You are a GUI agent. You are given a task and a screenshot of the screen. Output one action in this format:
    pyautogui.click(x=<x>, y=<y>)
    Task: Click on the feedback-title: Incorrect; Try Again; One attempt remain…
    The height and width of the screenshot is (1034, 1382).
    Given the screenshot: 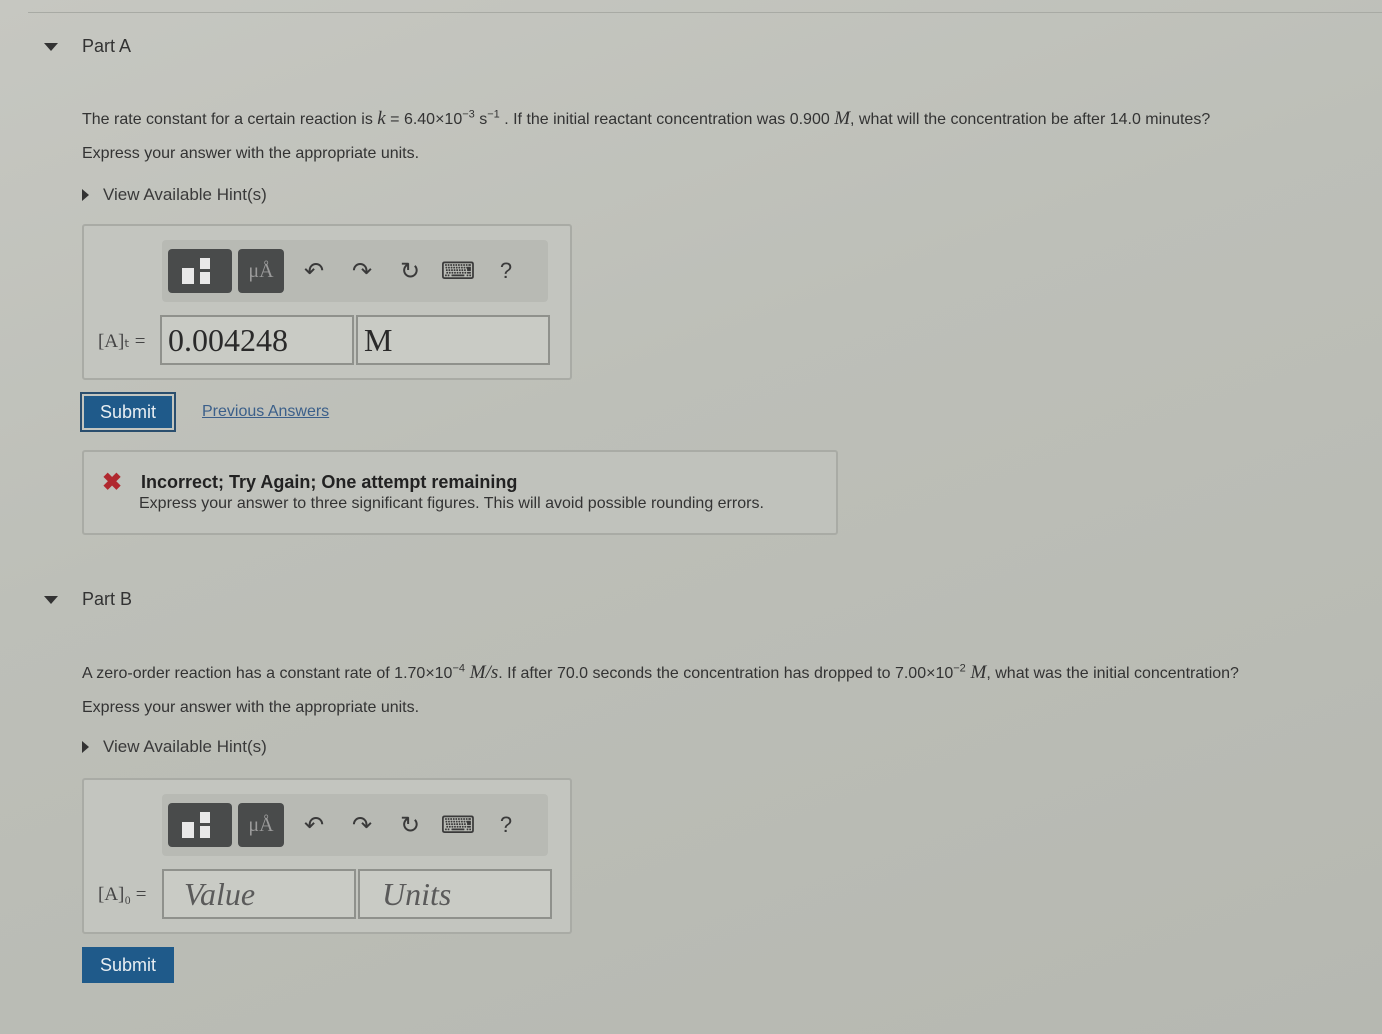 What is the action you would take?
    pyautogui.click(x=329, y=482)
    